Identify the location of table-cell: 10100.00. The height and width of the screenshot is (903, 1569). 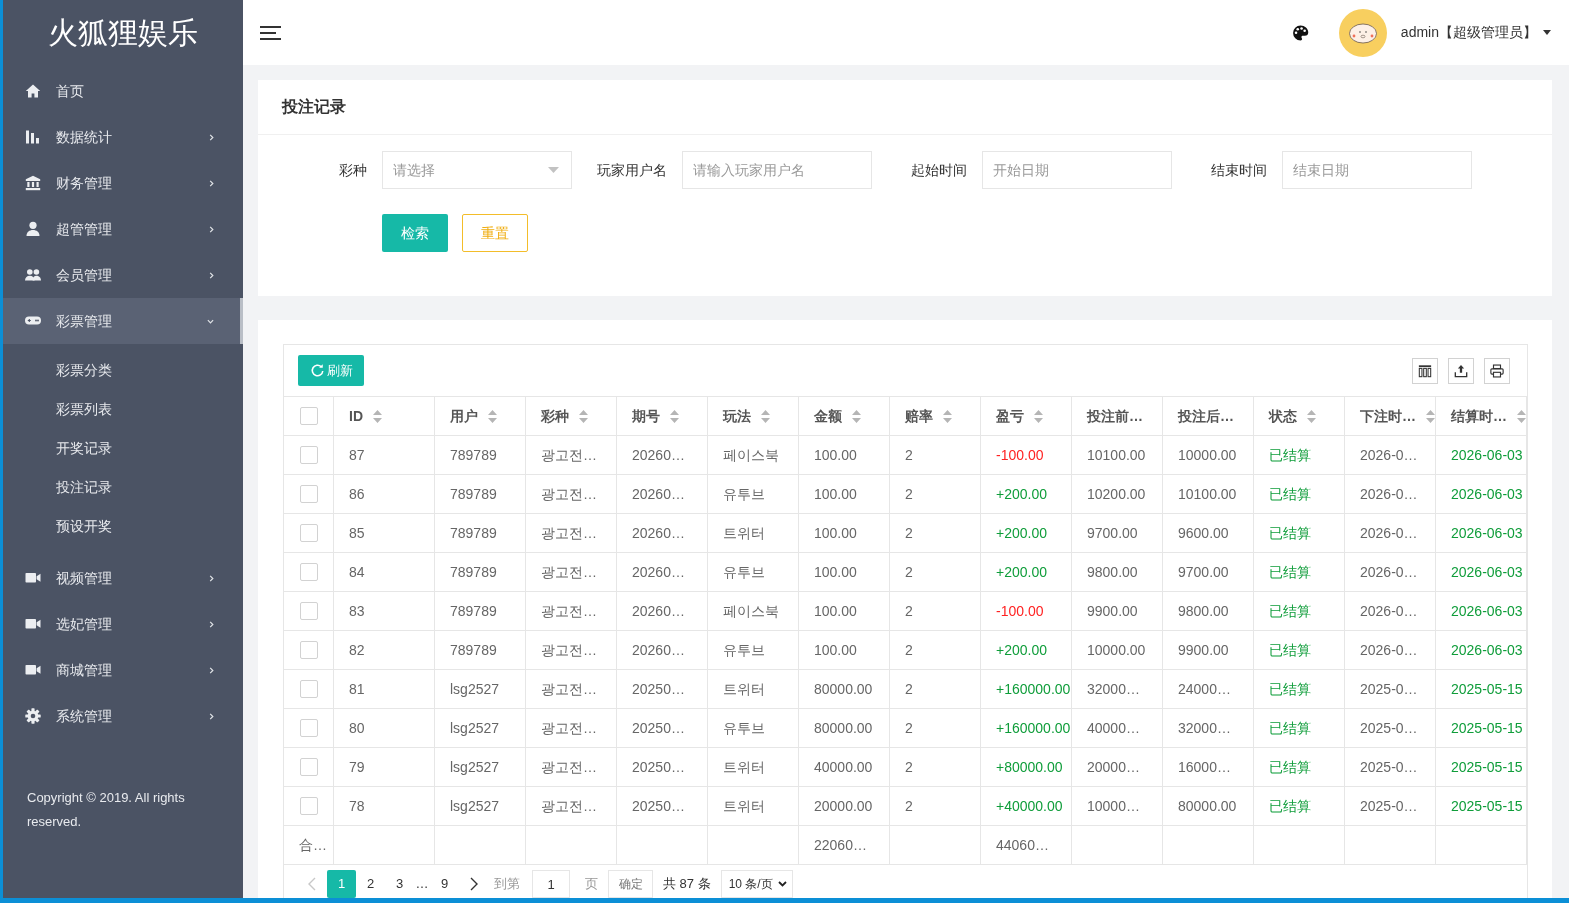
(1208, 494).